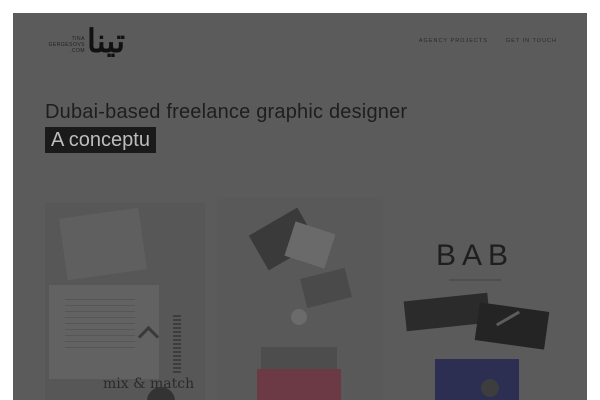  Describe the element at coordinates (477, 379) in the screenshot. I see `tablet-mockup` at that location.